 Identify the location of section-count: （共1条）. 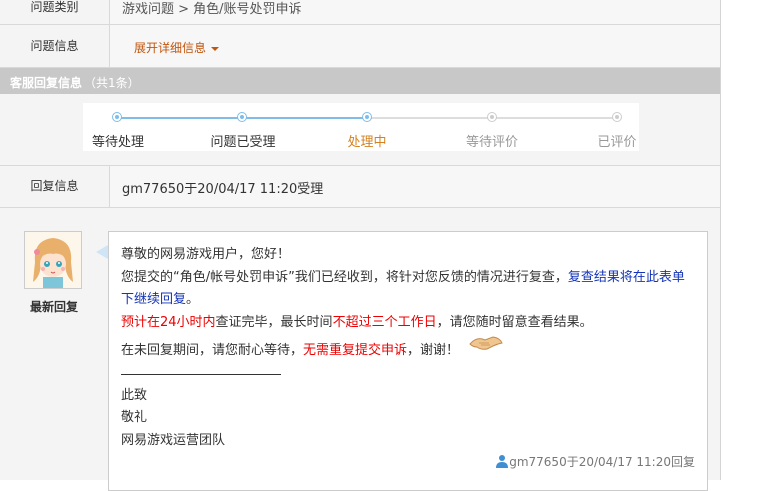
(112, 83).